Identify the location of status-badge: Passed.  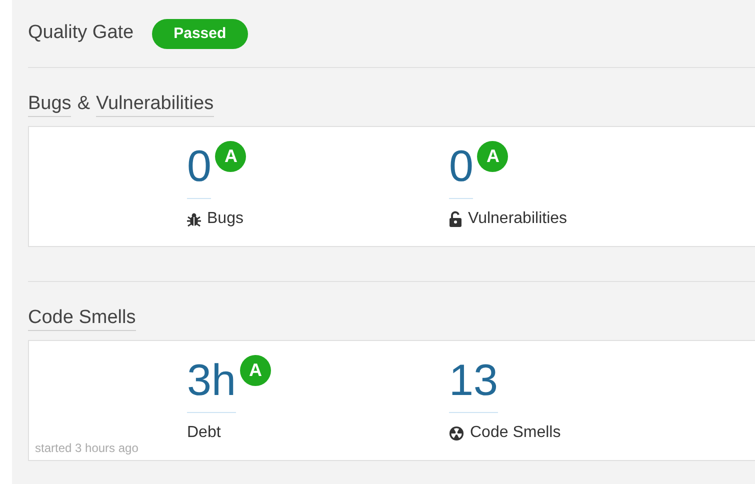
(200, 33).